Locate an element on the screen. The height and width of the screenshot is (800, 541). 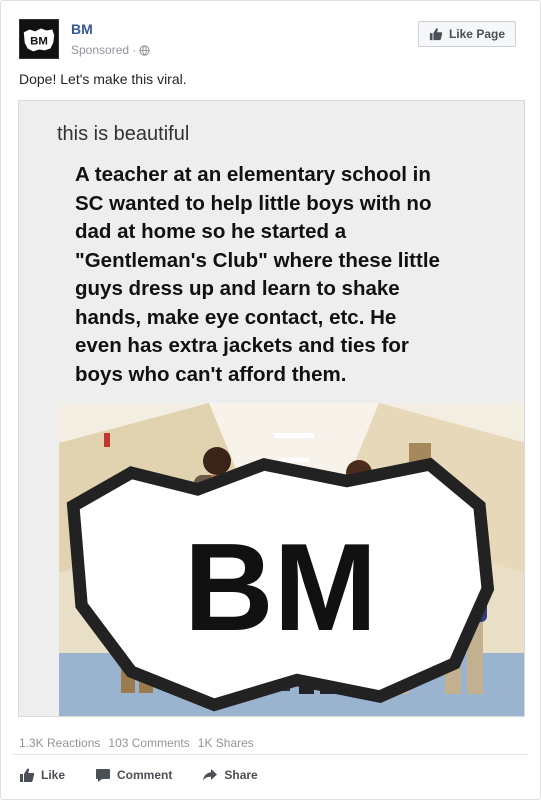
image-body-line: "Gentleman's Club" where these little is located at coordinates (257, 260).